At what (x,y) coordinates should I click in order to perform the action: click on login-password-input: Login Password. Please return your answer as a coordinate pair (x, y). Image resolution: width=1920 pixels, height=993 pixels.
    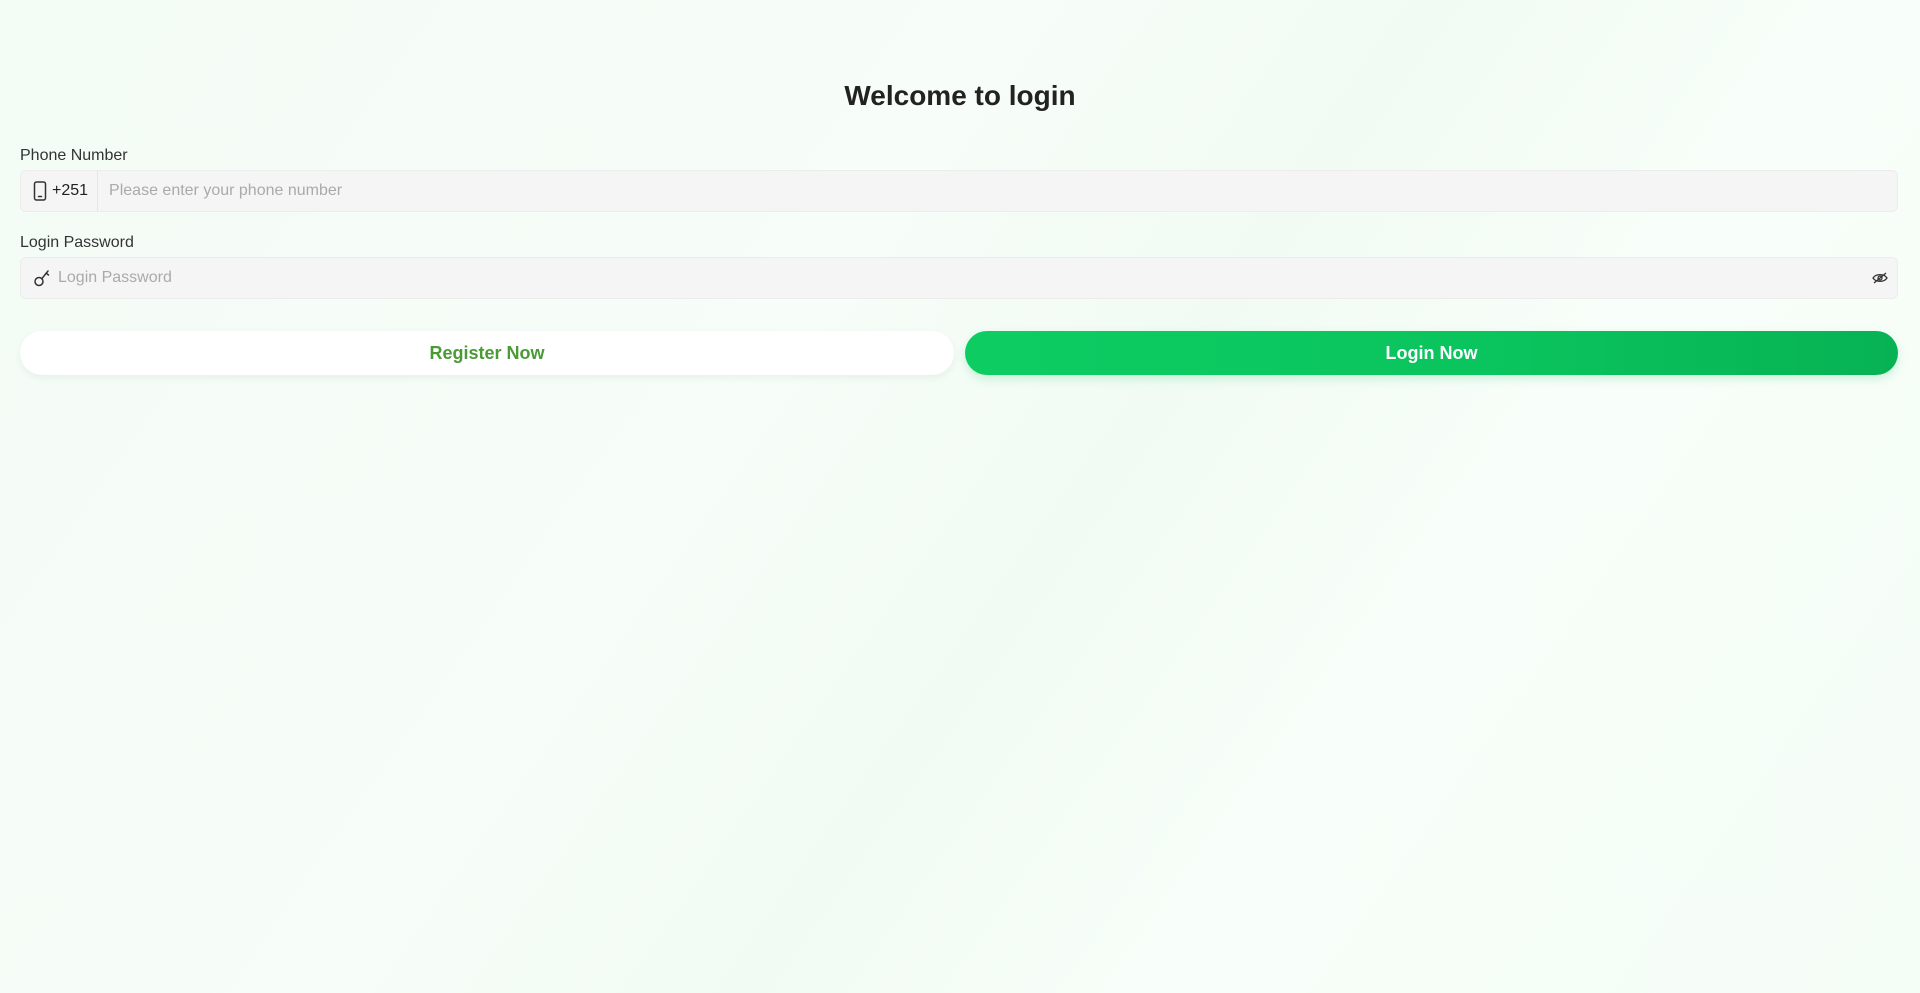
    Looking at the image, I should click on (961, 278).